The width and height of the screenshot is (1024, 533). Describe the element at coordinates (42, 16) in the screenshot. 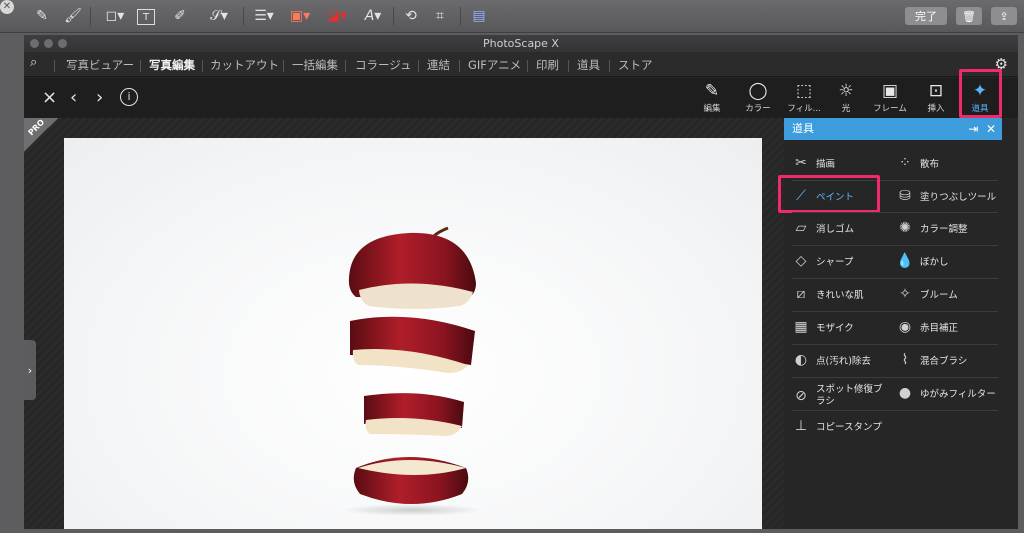

I see `pen-icon: ✎` at that location.